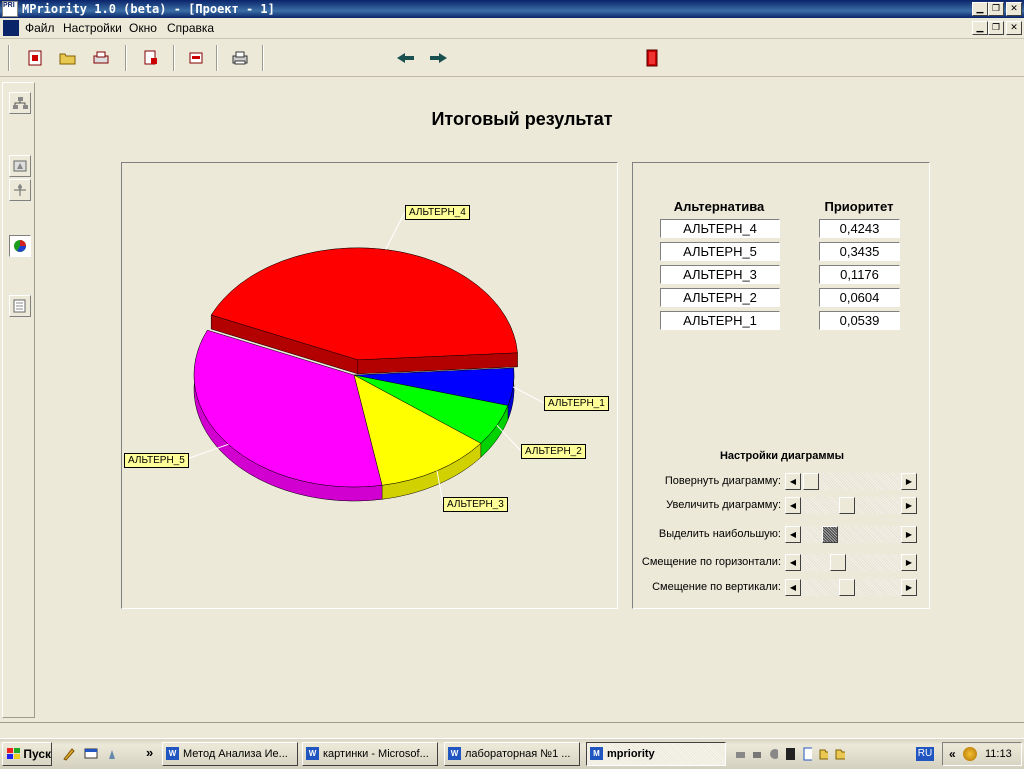  Describe the element at coordinates (656, 754) in the screenshot. I see `taskbar-button: Mmpriority` at that location.